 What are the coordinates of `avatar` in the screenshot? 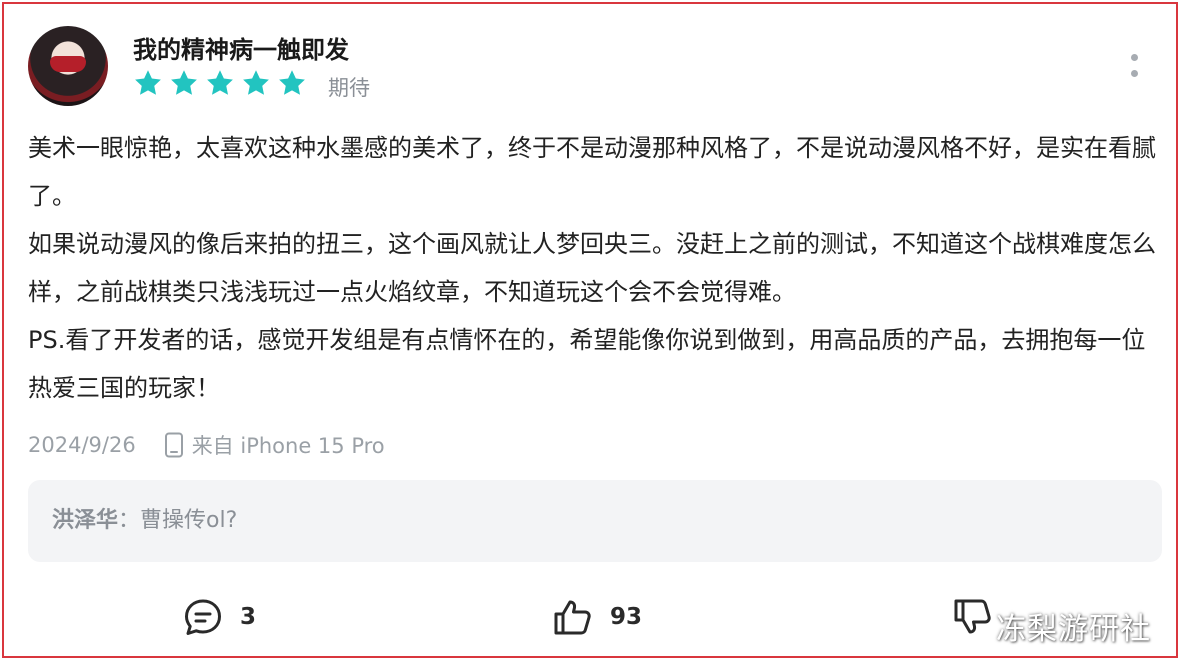 It's located at (68, 66).